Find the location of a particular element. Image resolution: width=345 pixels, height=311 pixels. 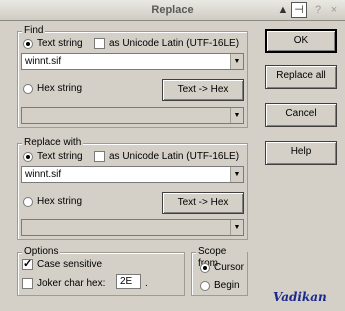

cancel-button: Cancel is located at coordinates (301, 115).